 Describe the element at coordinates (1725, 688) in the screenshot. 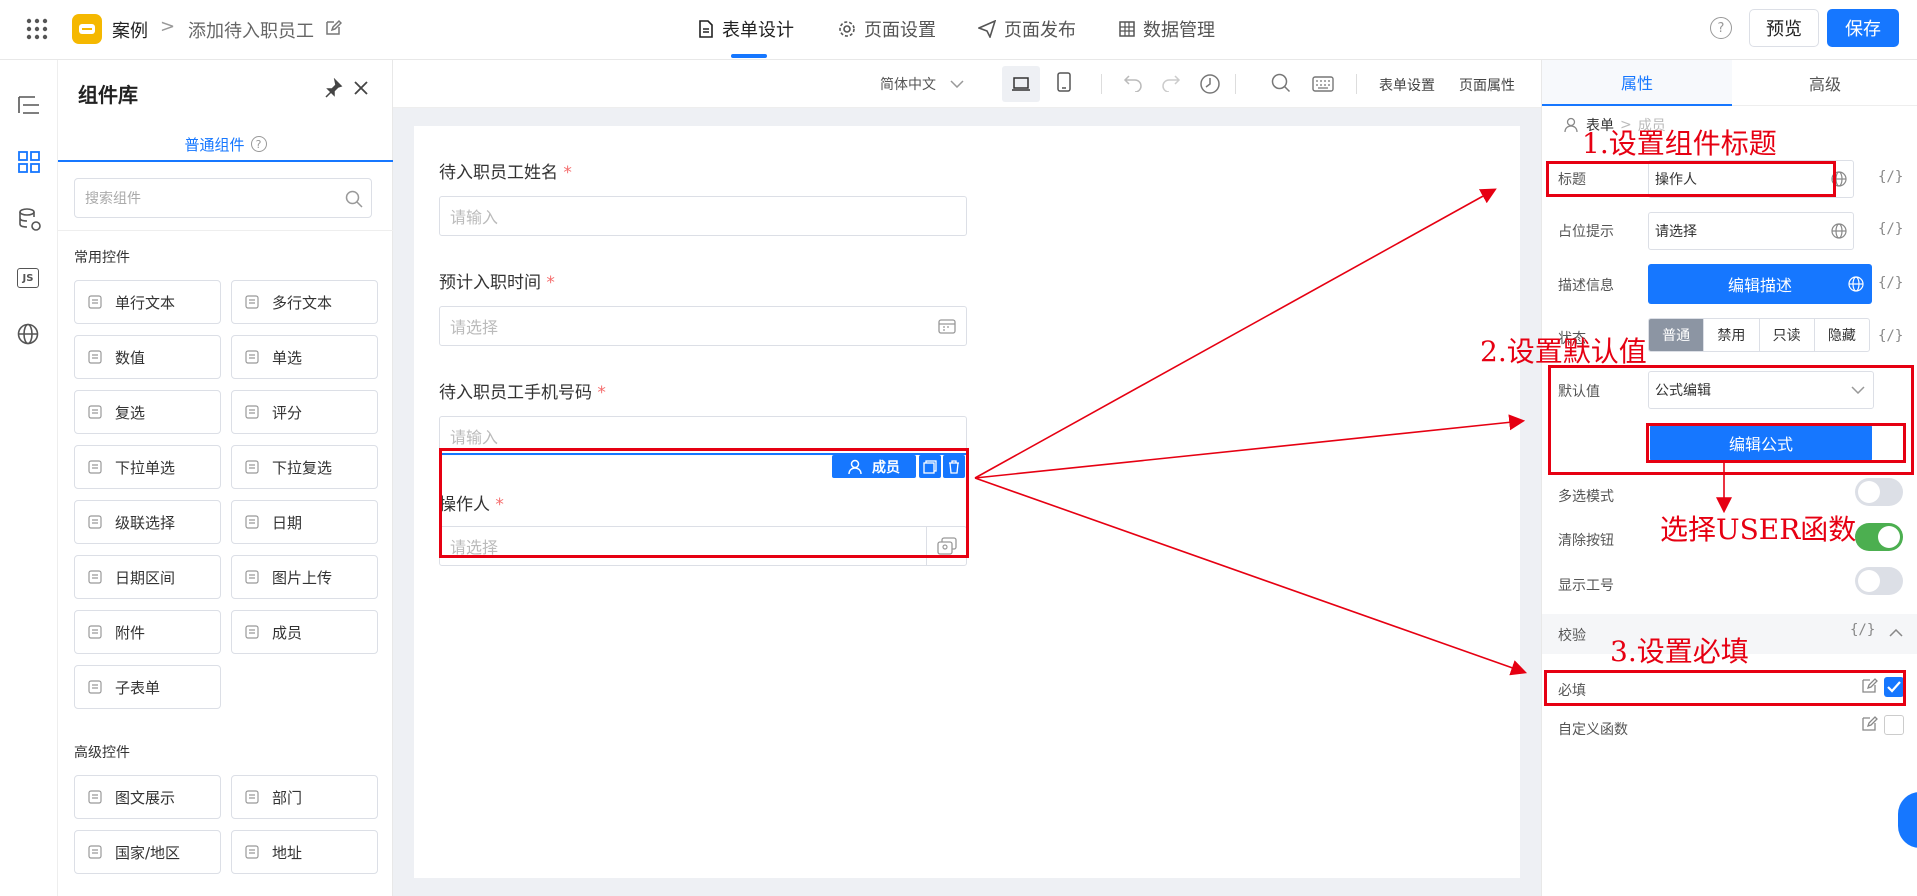

I see `annotation-box-required` at that location.